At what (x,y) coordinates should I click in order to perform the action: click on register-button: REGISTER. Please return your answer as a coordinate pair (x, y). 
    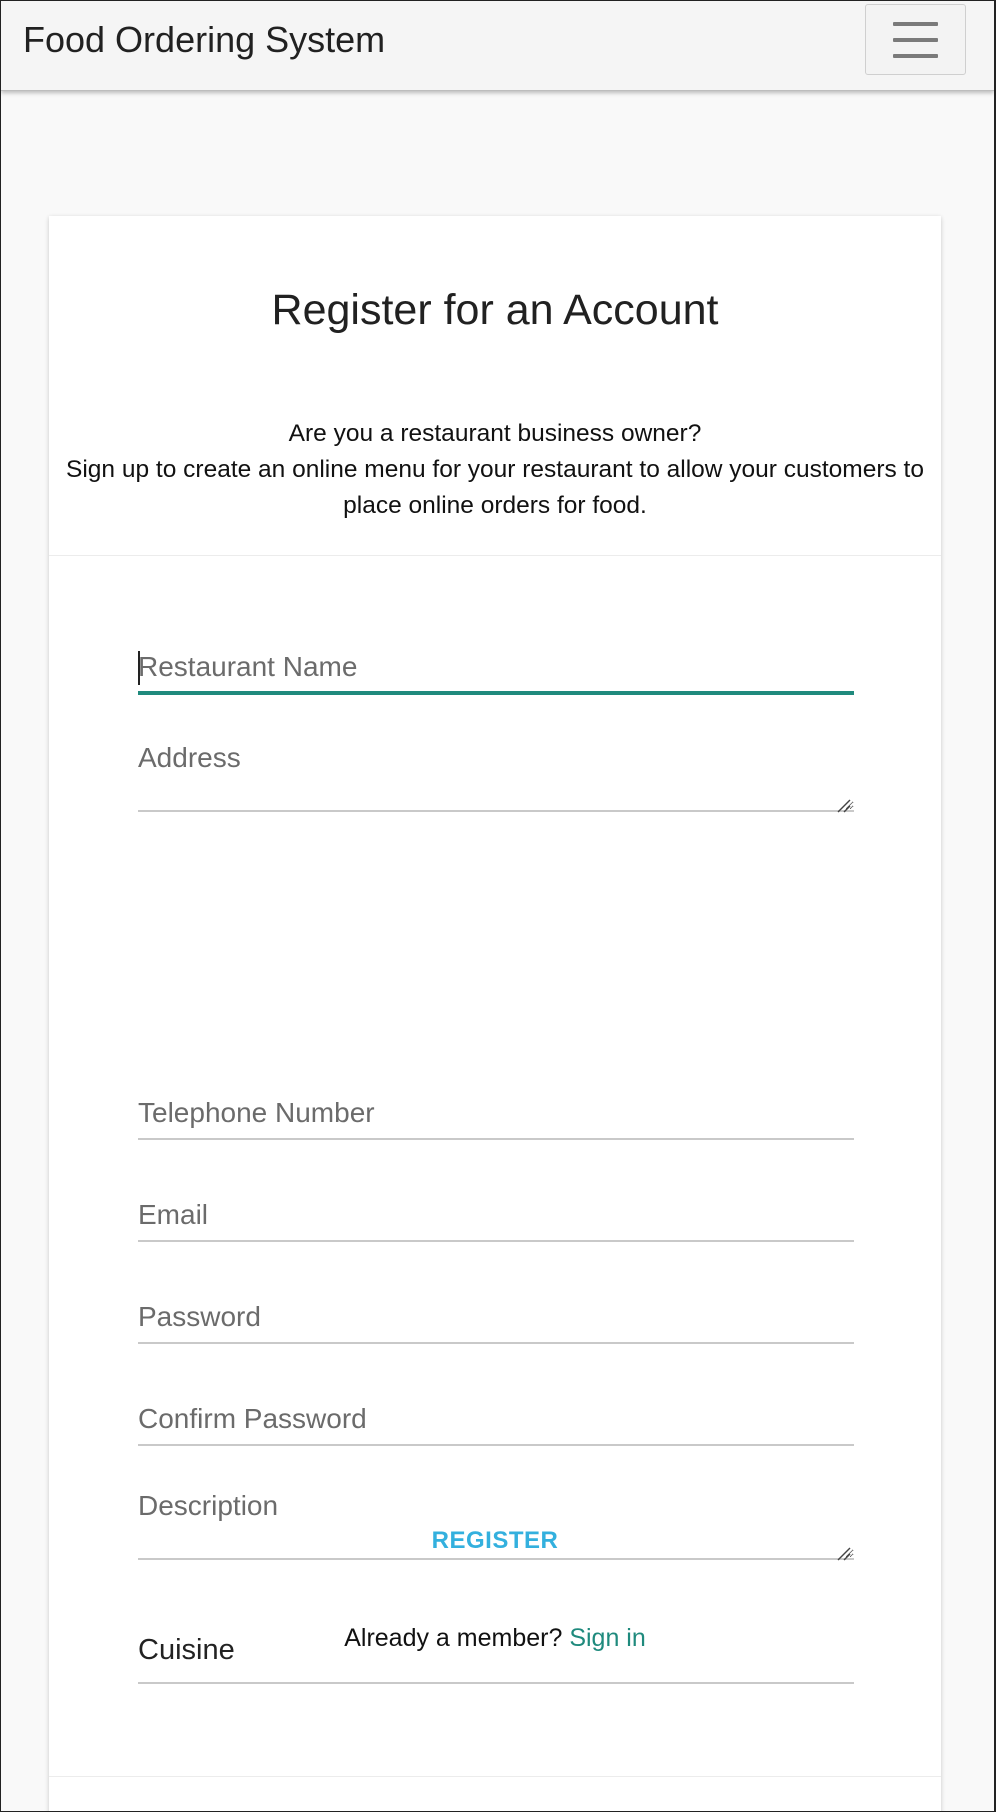
    Looking at the image, I should click on (495, 1541).